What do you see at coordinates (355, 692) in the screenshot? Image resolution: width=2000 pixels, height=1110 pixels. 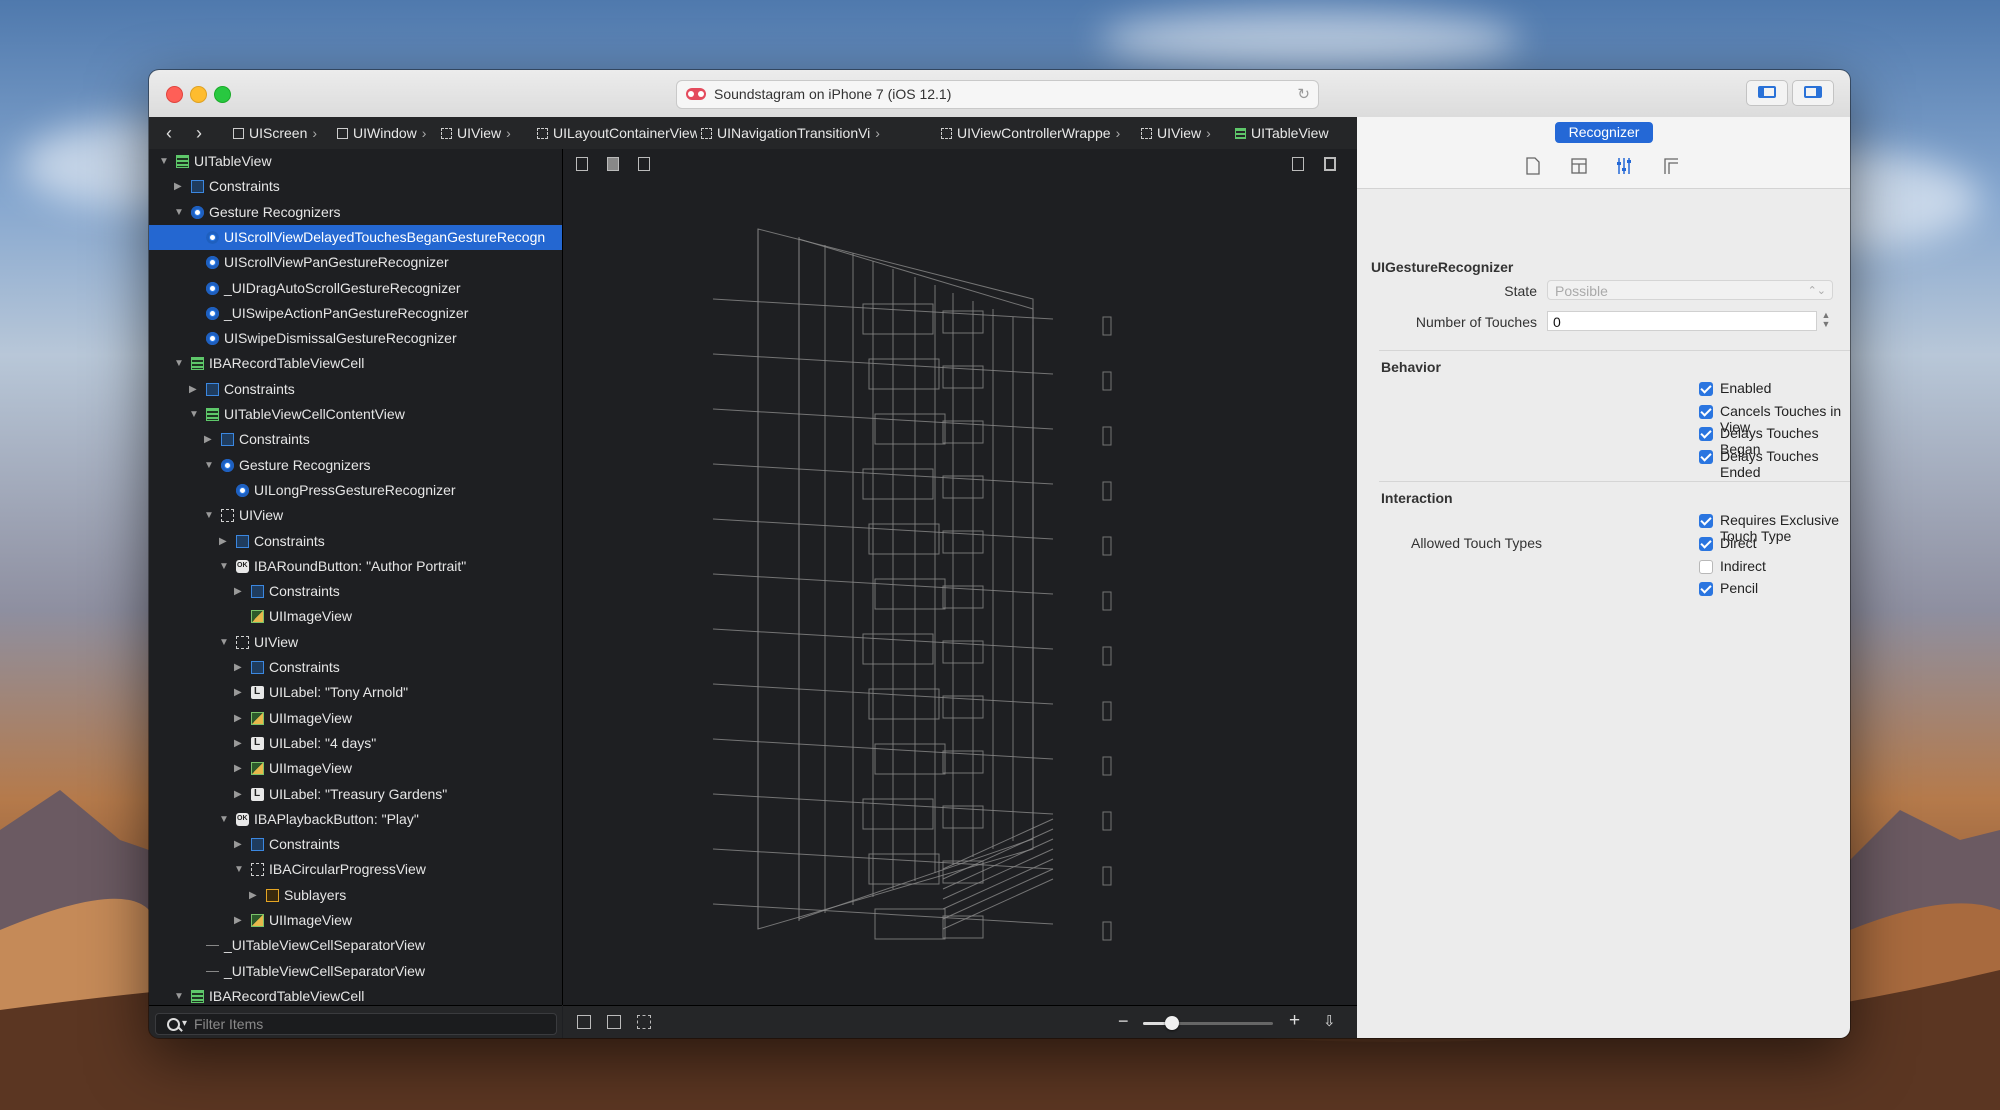 I see `outline-row: ▶ UILabel: "Tony Arnold"` at bounding box center [355, 692].